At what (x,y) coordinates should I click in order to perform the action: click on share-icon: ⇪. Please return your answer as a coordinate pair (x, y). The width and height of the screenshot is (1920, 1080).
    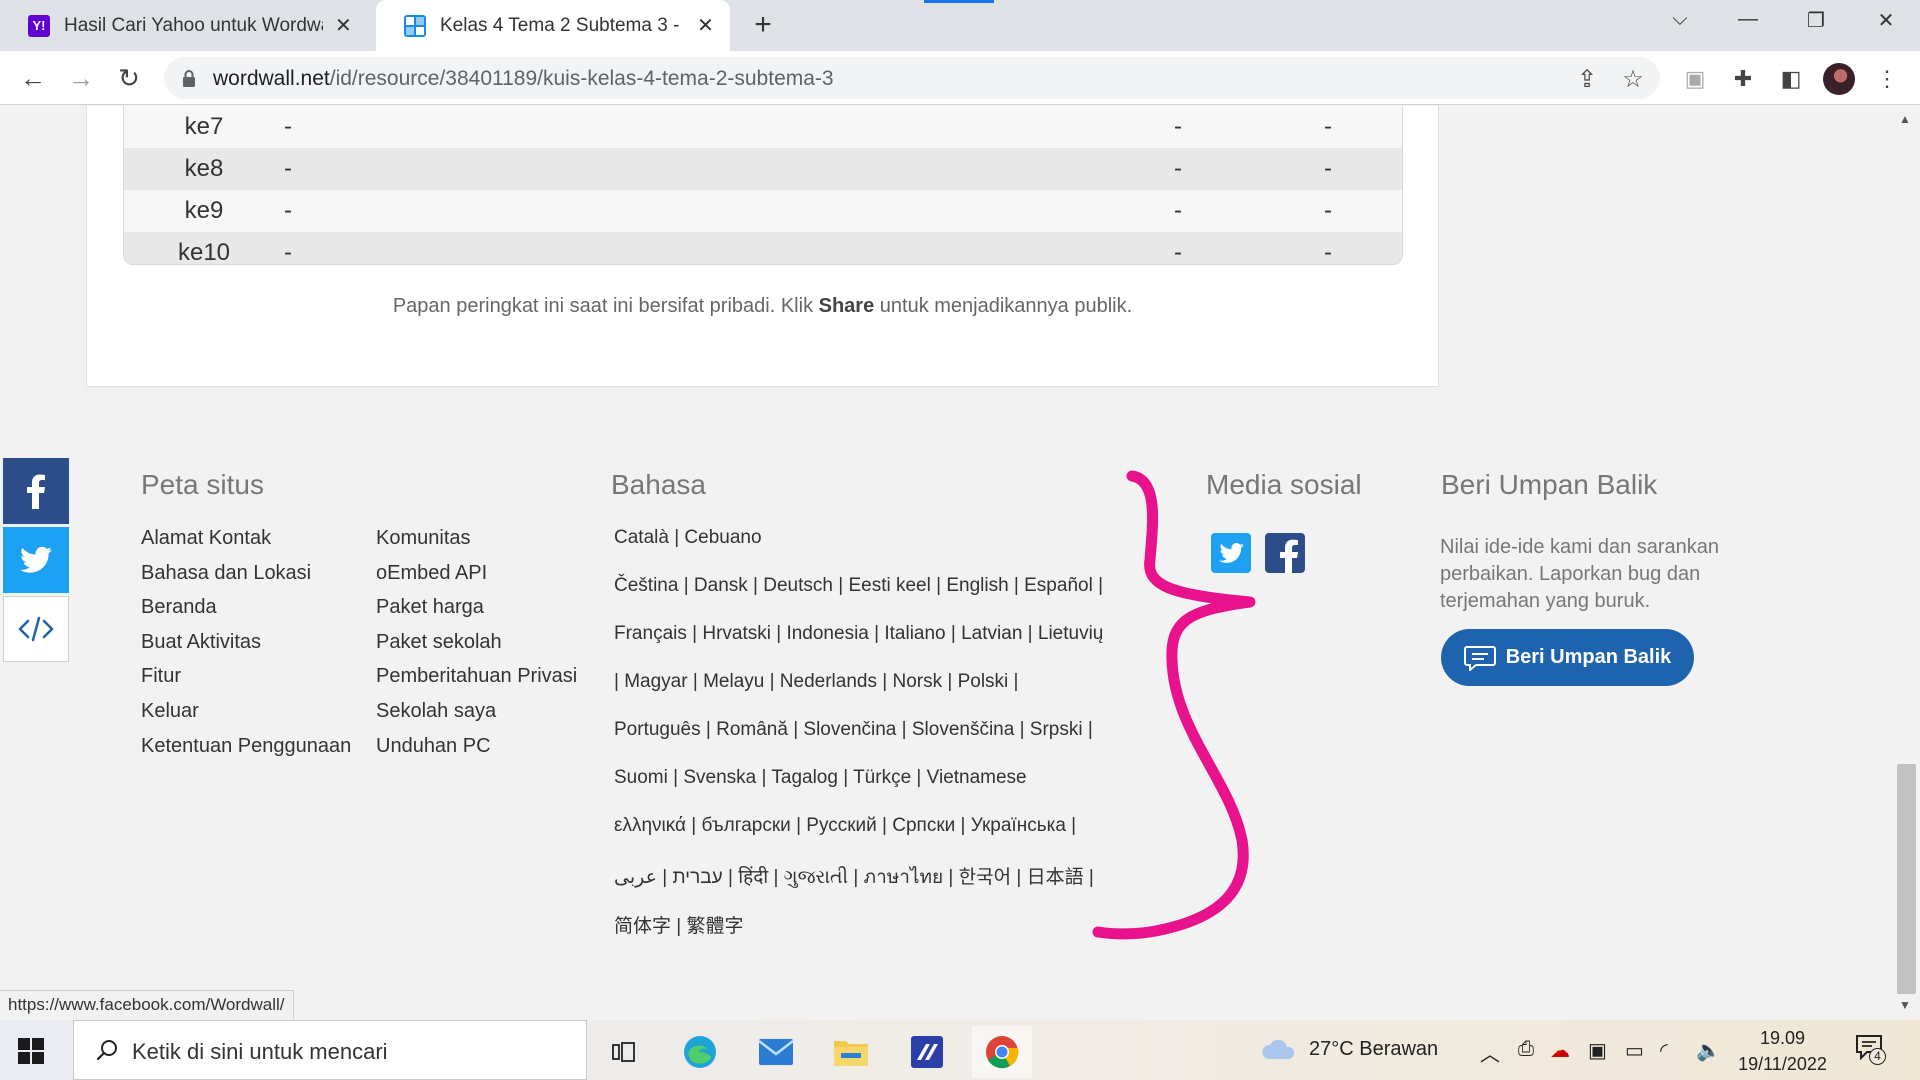
    Looking at the image, I should click on (1587, 79).